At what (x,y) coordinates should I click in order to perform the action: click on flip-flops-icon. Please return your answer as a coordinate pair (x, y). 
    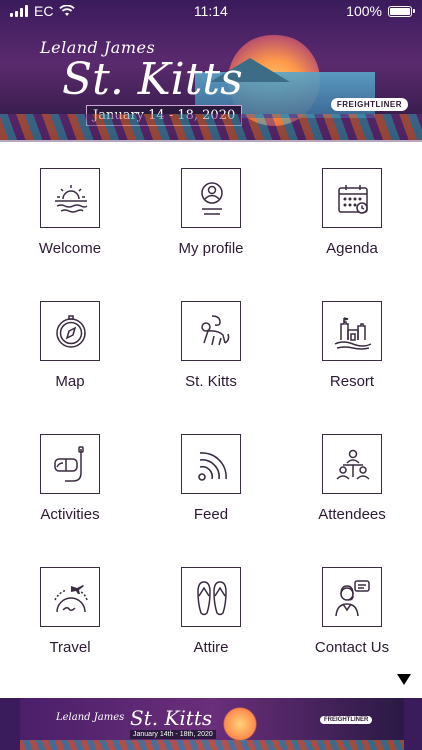
    Looking at the image, I should click on (212, 598).